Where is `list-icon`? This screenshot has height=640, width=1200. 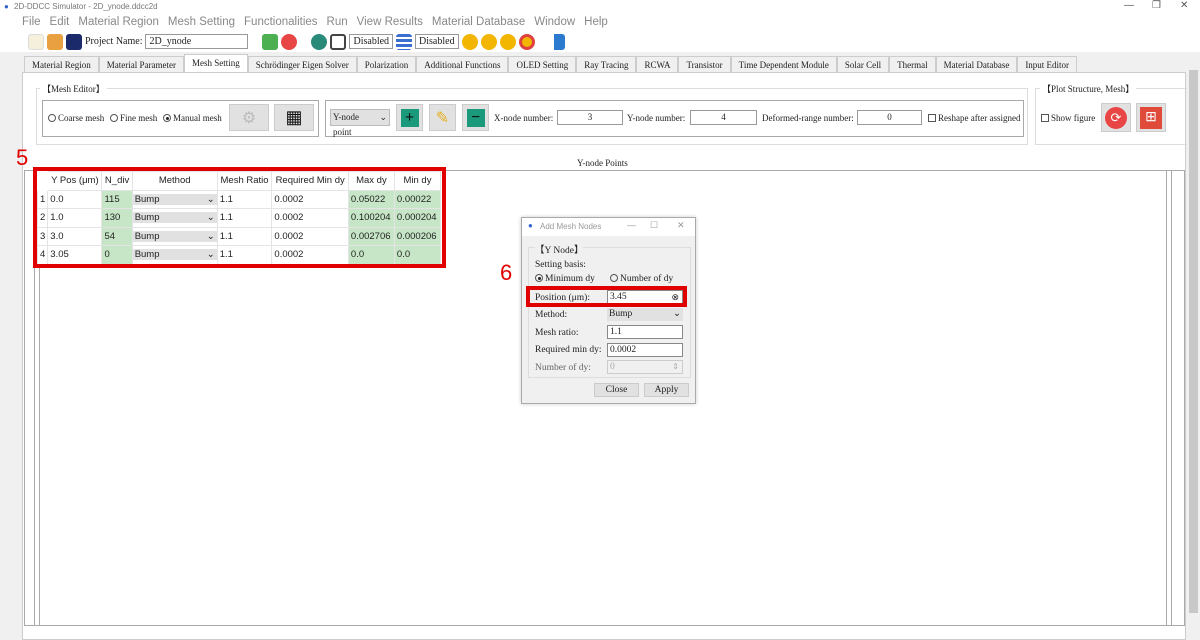 list-icon is located at coordinates (404, 41).